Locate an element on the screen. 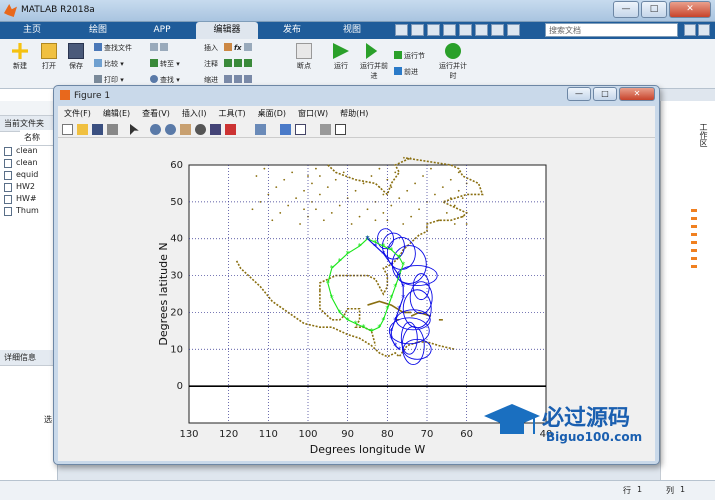 The width and height of the screenshot is (715, 500). menu-file: 文件(F) is located at coordinates (77, 113).